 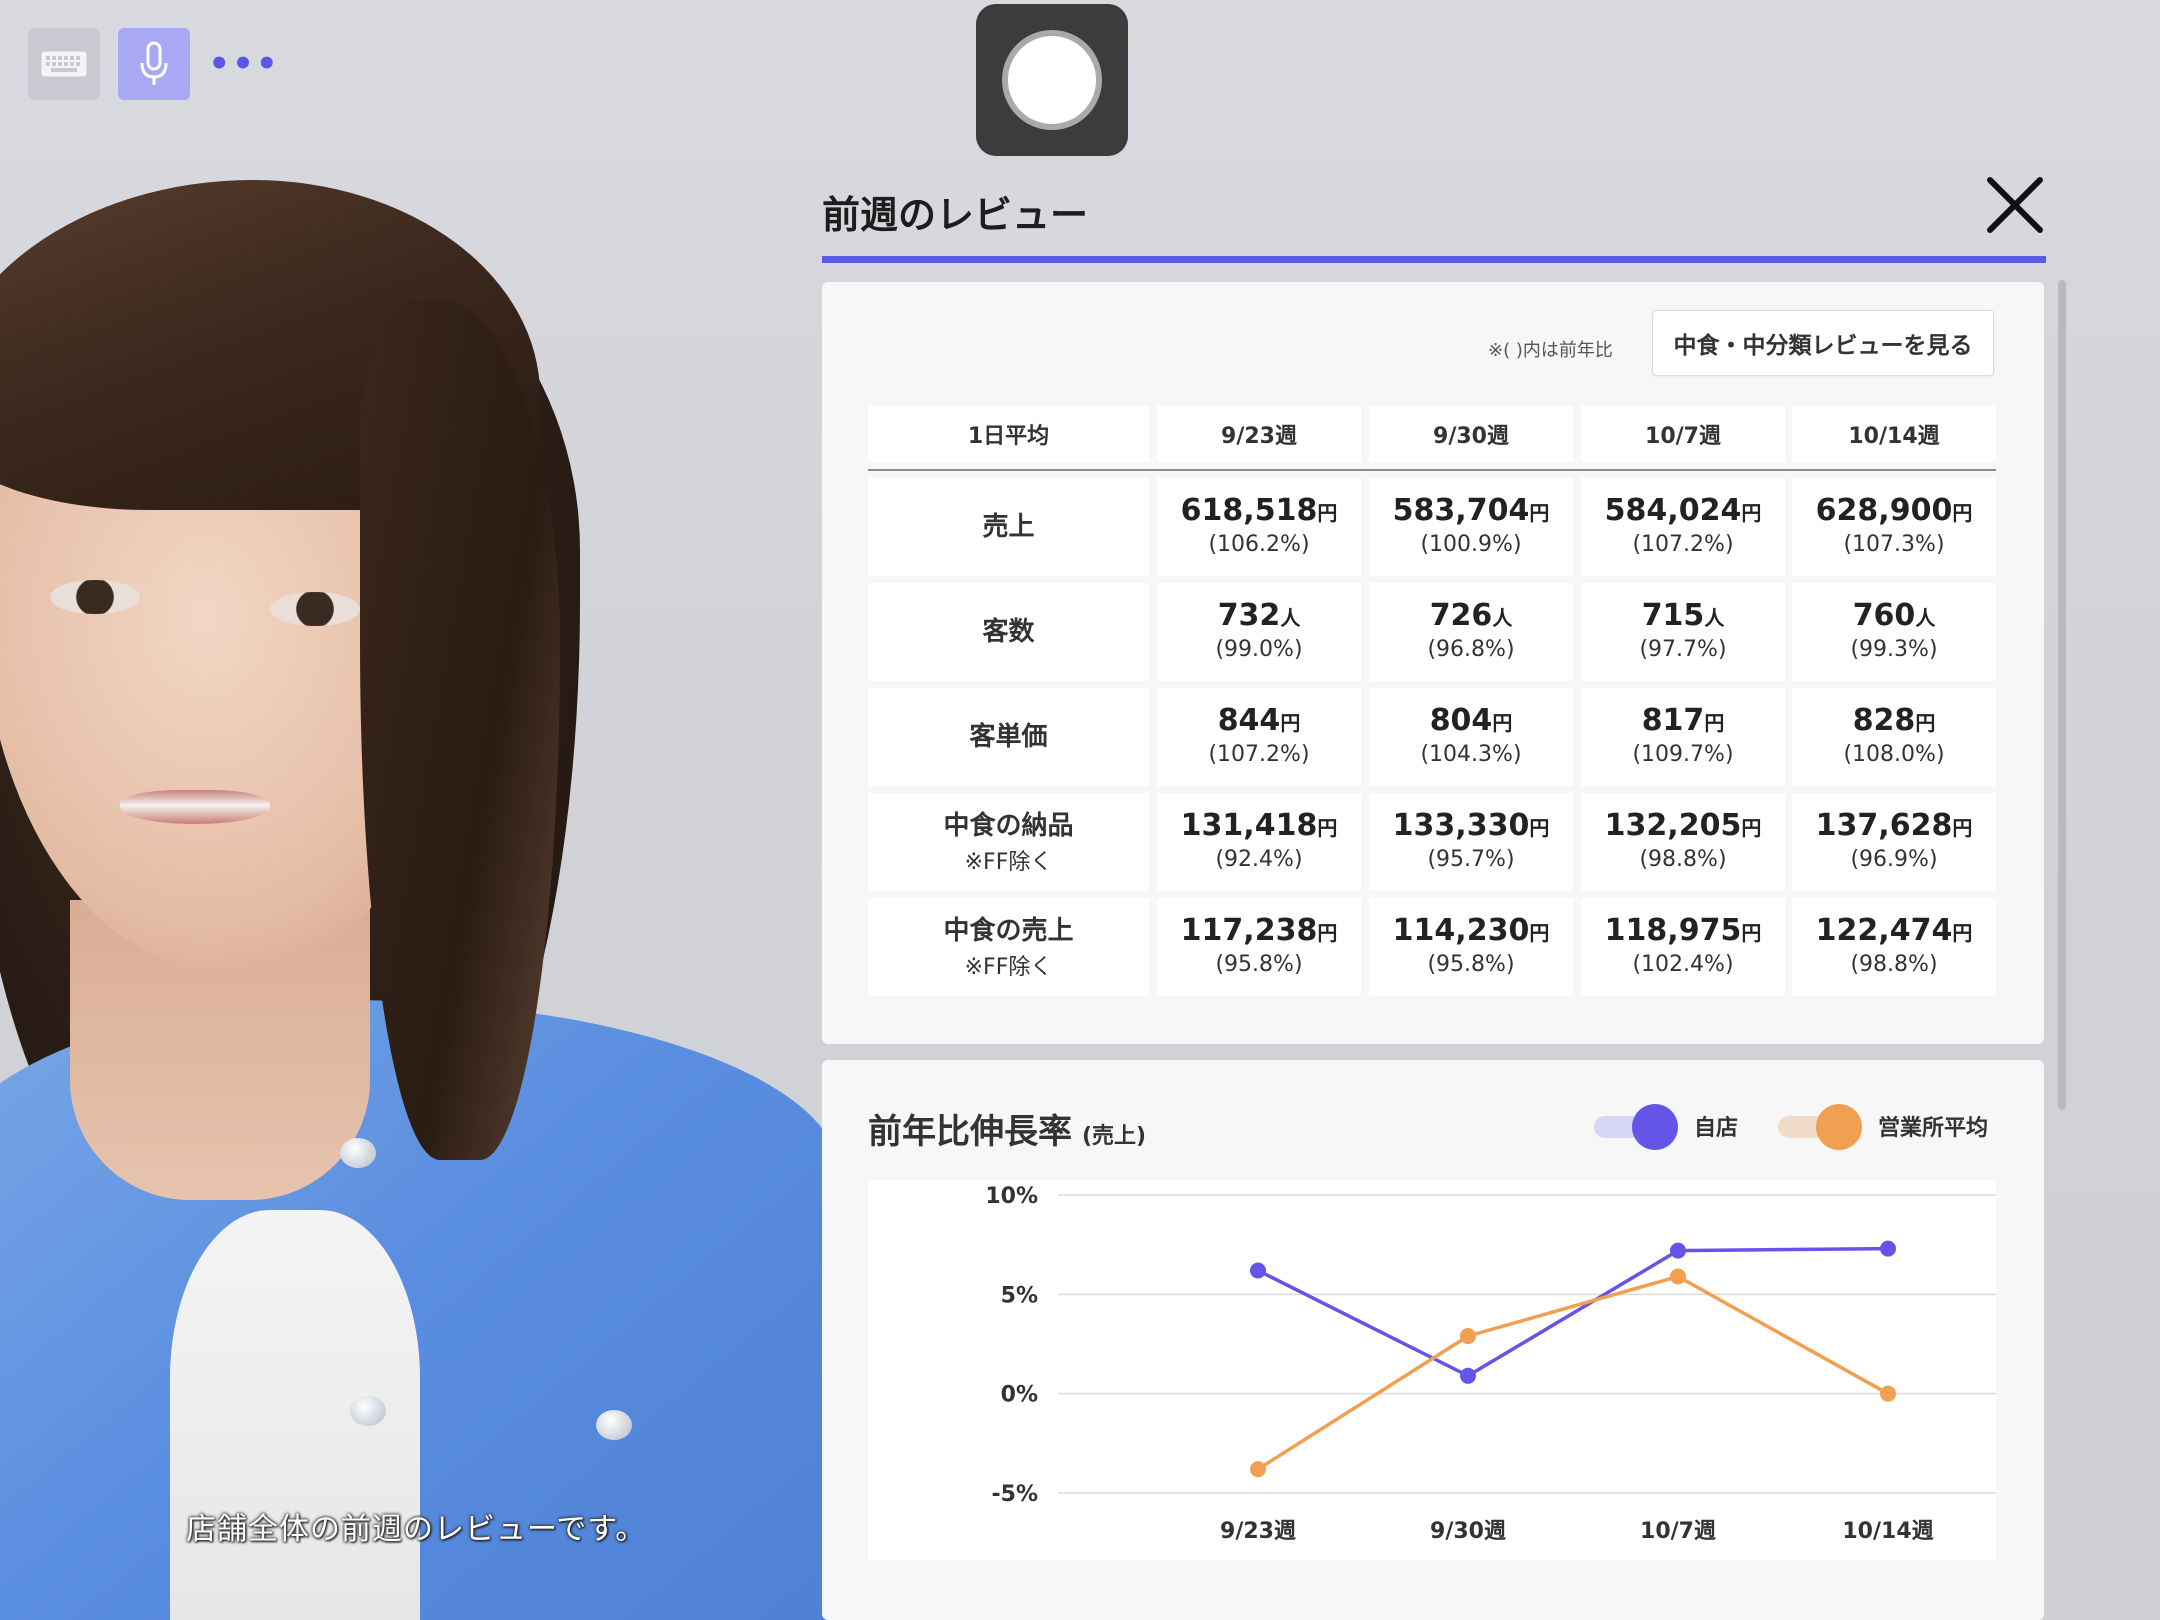 I want to click on row-label: 客単価, so click(x=1008, y=737).